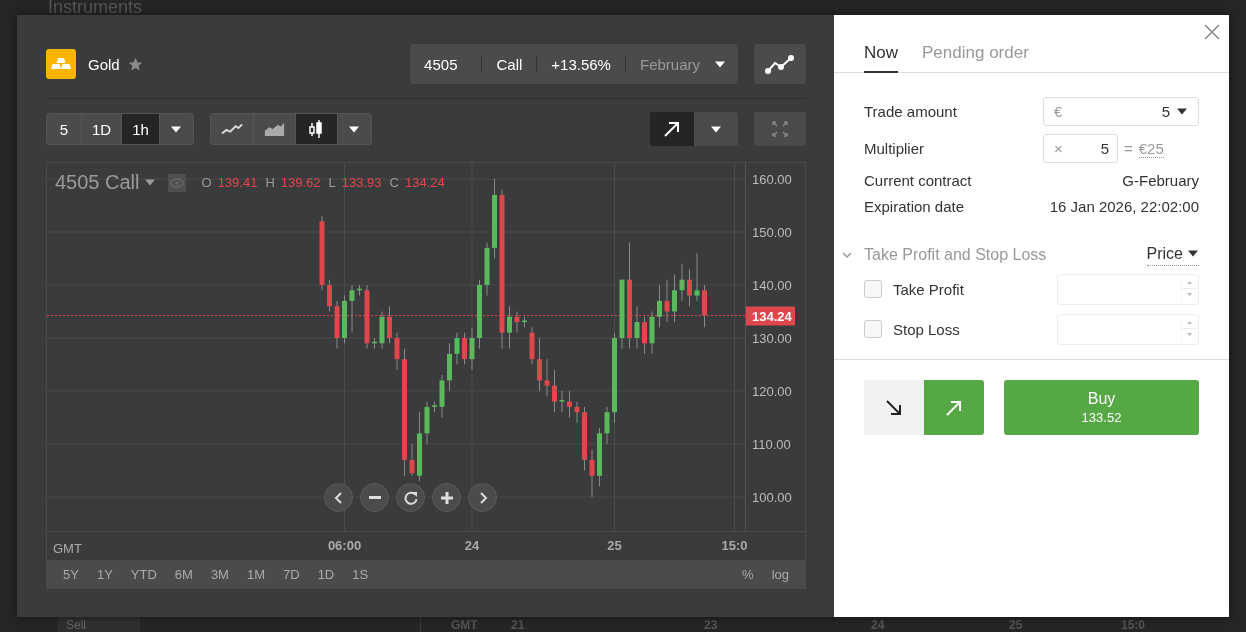 The width and height of the screenshot is (1246, 632). I want to click on multiplier-field: × 5, so click(1080, 148).